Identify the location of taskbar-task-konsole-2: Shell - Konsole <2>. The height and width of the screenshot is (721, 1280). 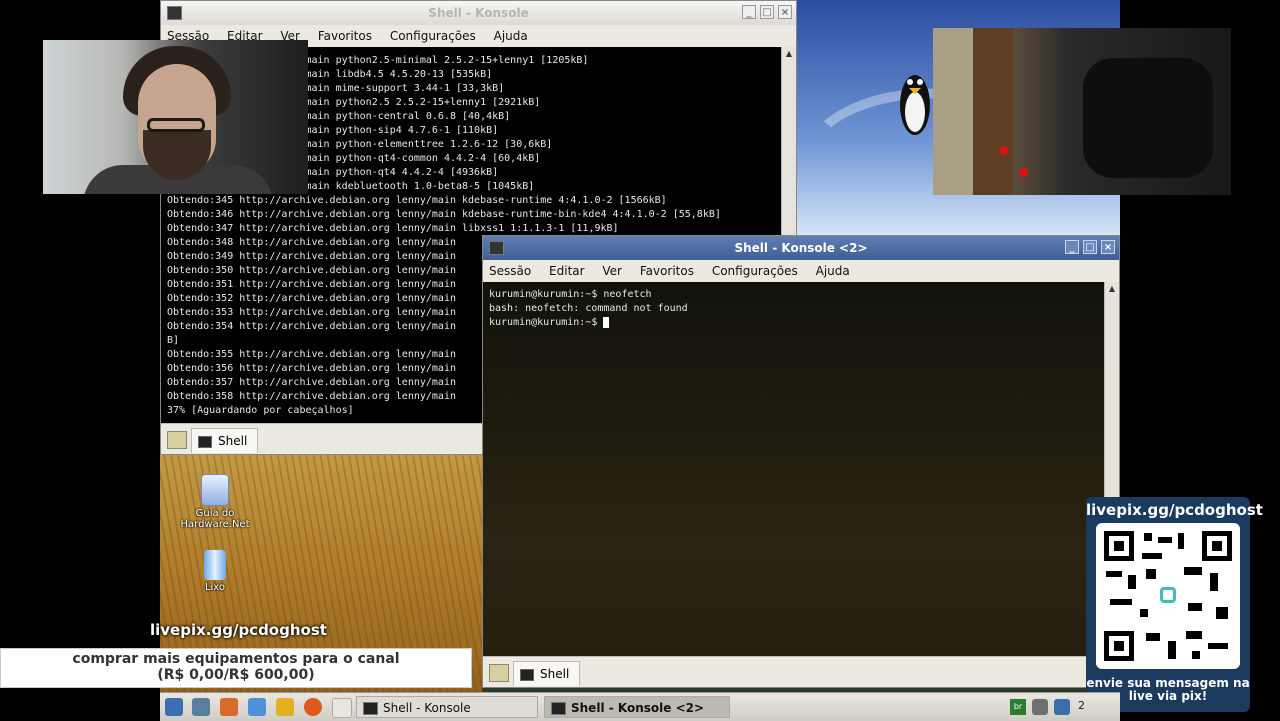
(637, 707).